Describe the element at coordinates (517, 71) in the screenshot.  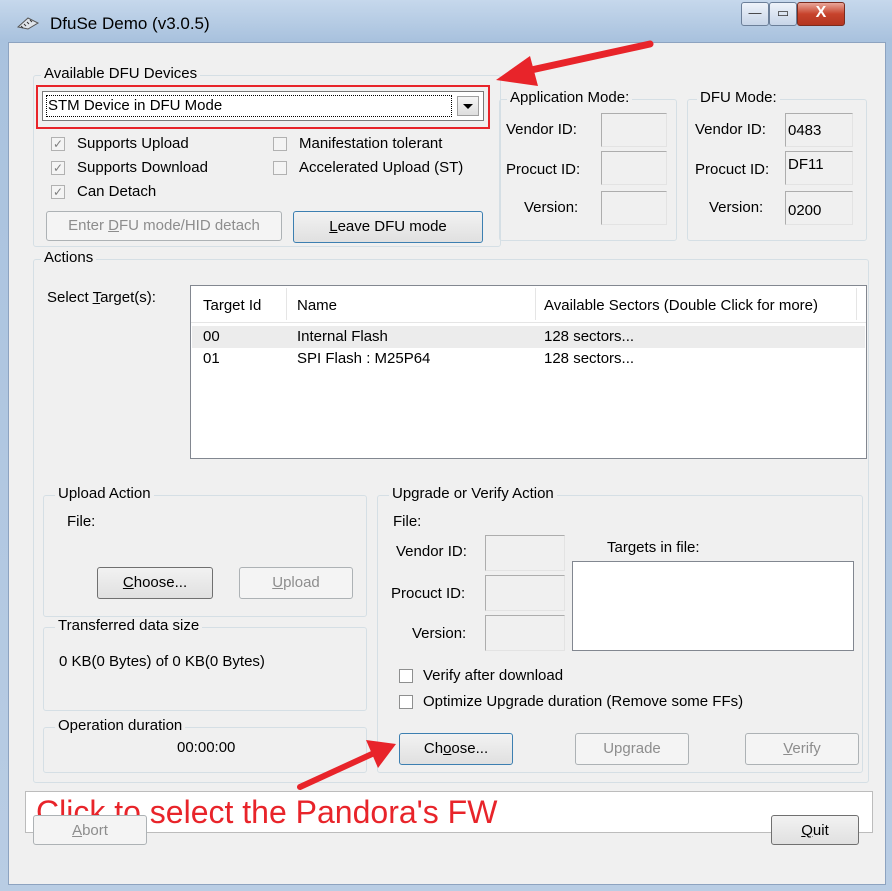
I see `arrow-head-device-select` at that location.